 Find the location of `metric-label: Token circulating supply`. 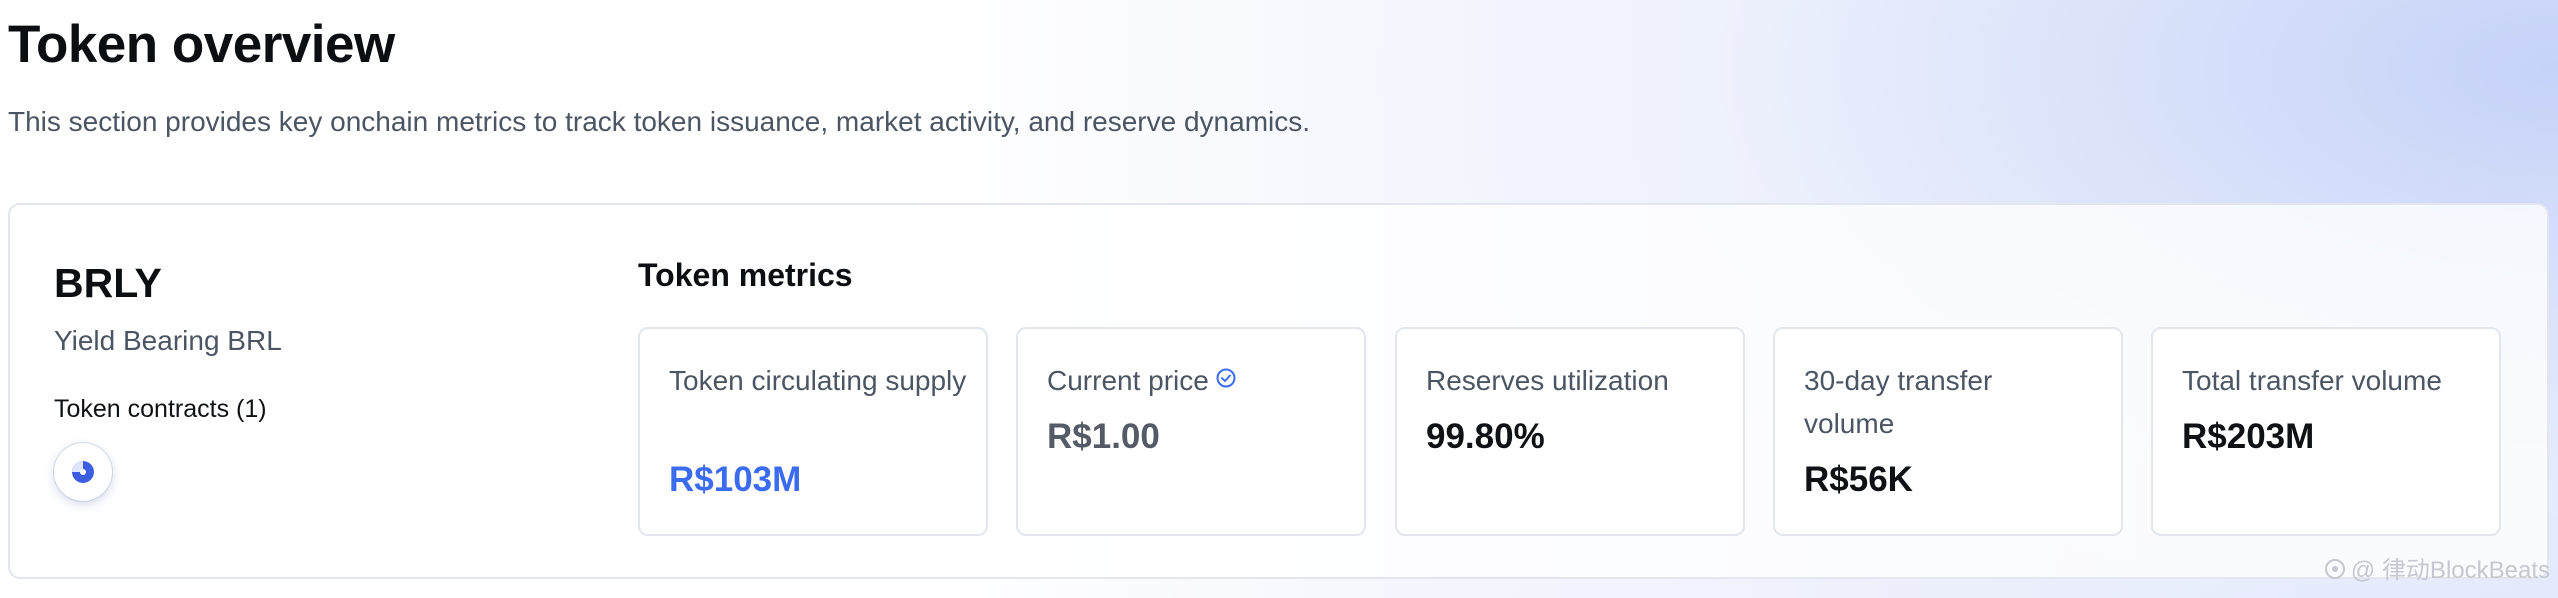

metric-label: Token circulating supply is located at coordinates (818, 380).